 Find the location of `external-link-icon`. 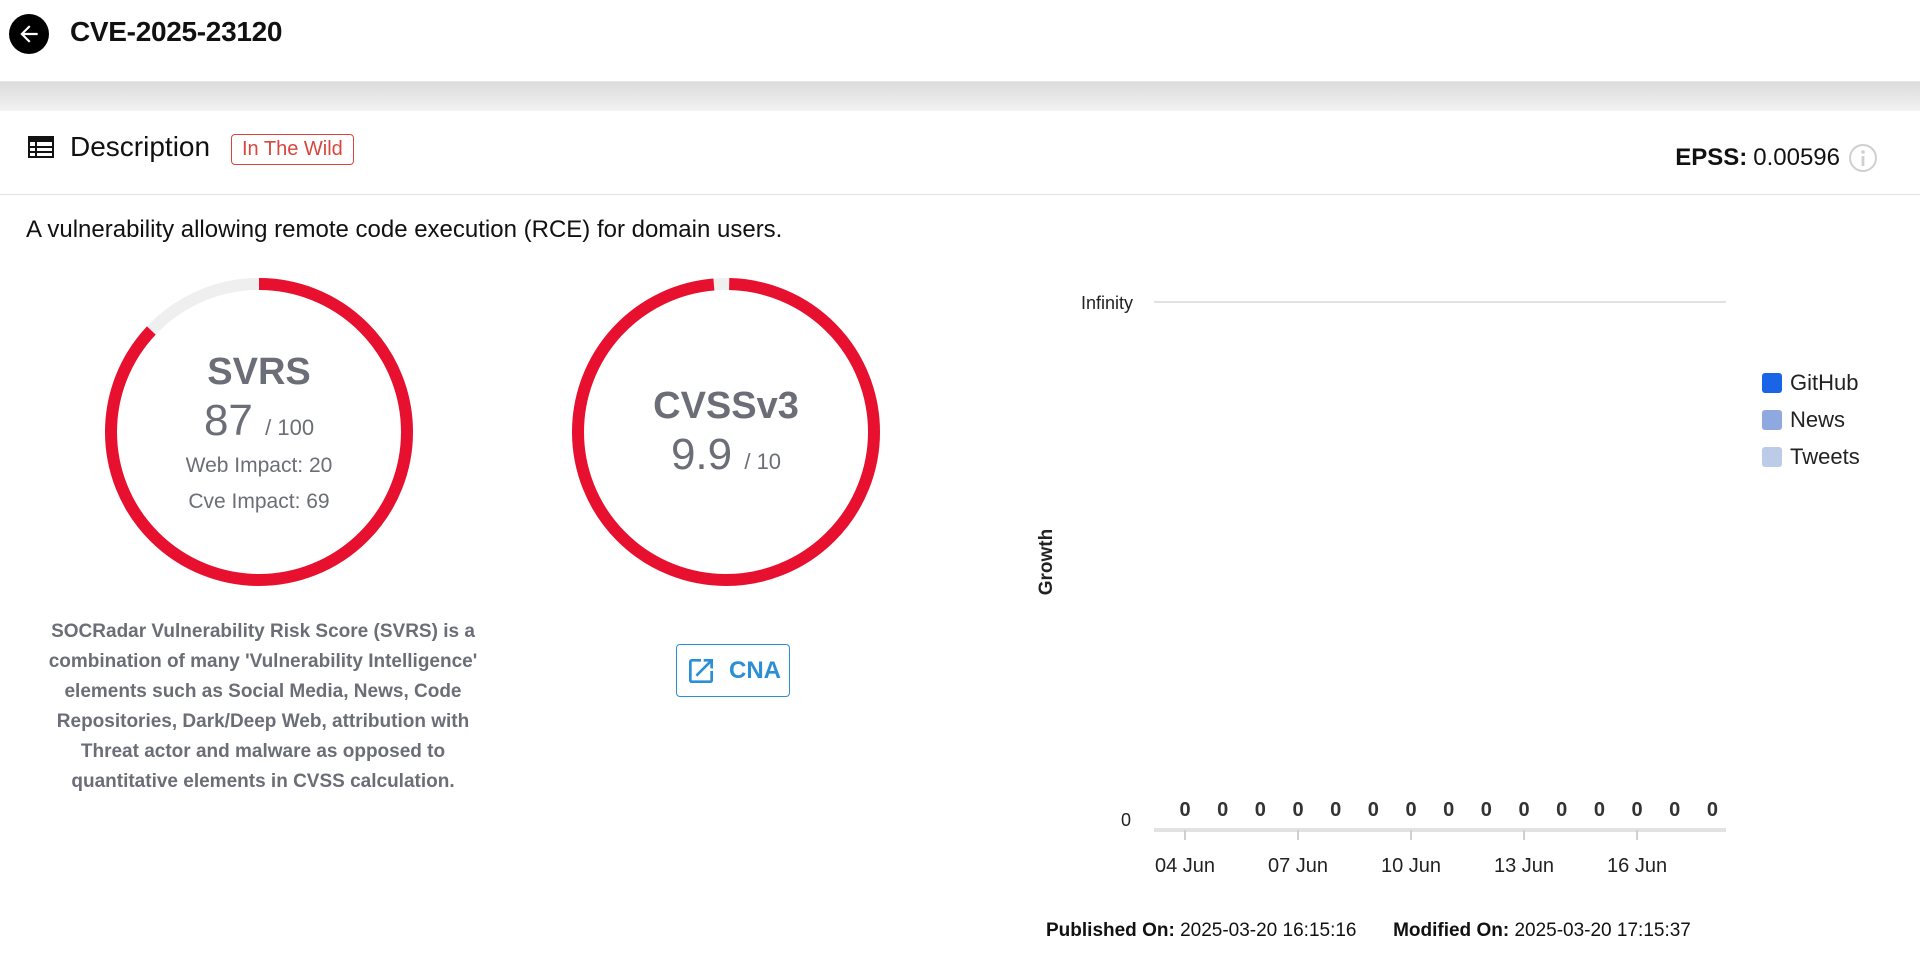

external-link-icon is located at coordinates (701, 670).